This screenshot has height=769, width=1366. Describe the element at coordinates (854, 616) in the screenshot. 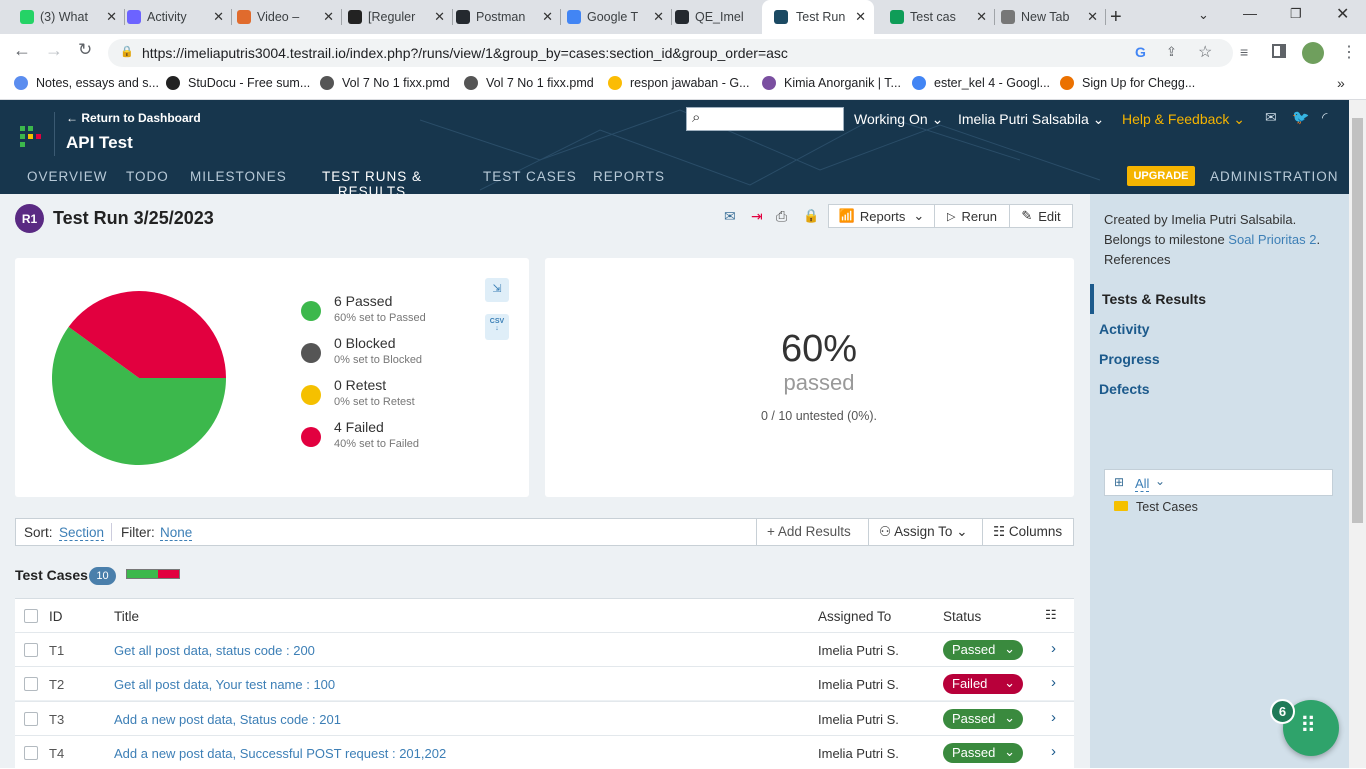

I see `col-assigned-to: Assigned To` at that location.